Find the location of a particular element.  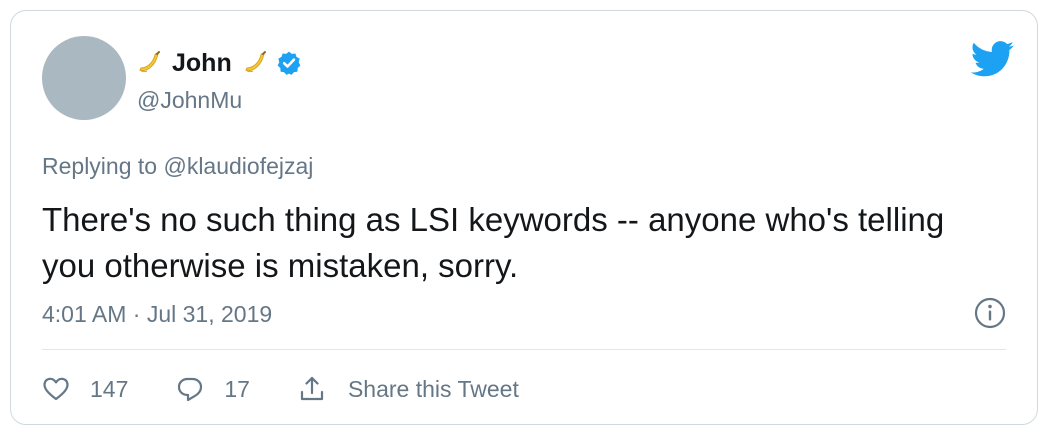

share-icon is located at coordinates (312, 388).